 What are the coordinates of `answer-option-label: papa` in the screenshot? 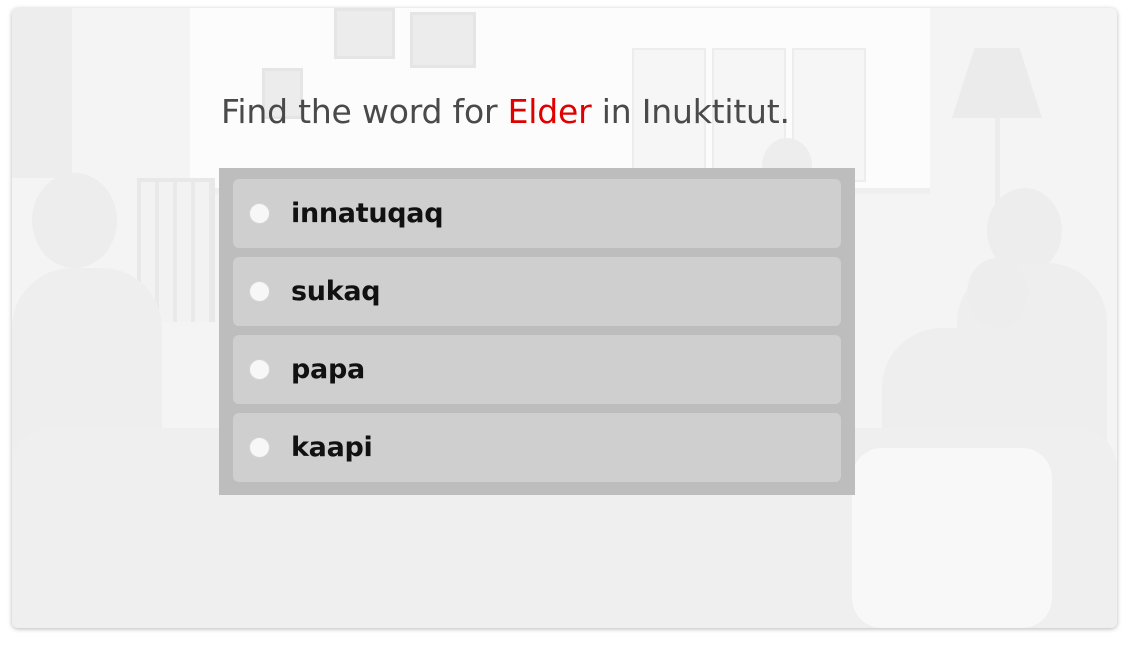 It's located at (328, 369).